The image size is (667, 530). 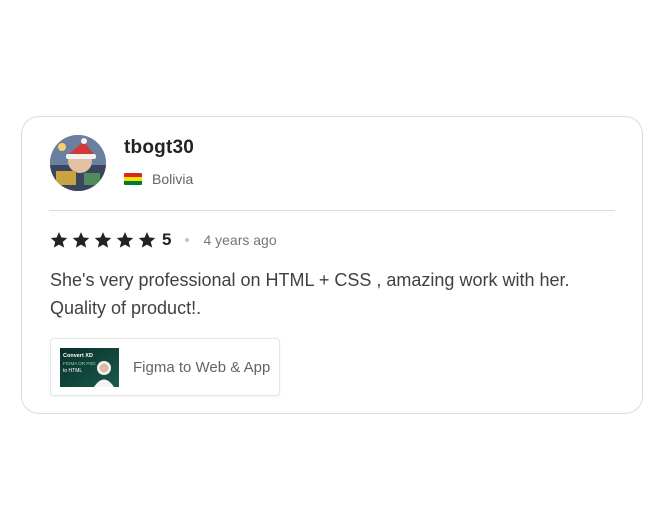 I want to click on rating-row: 5 4 years ago, so click(x=163, y=240).